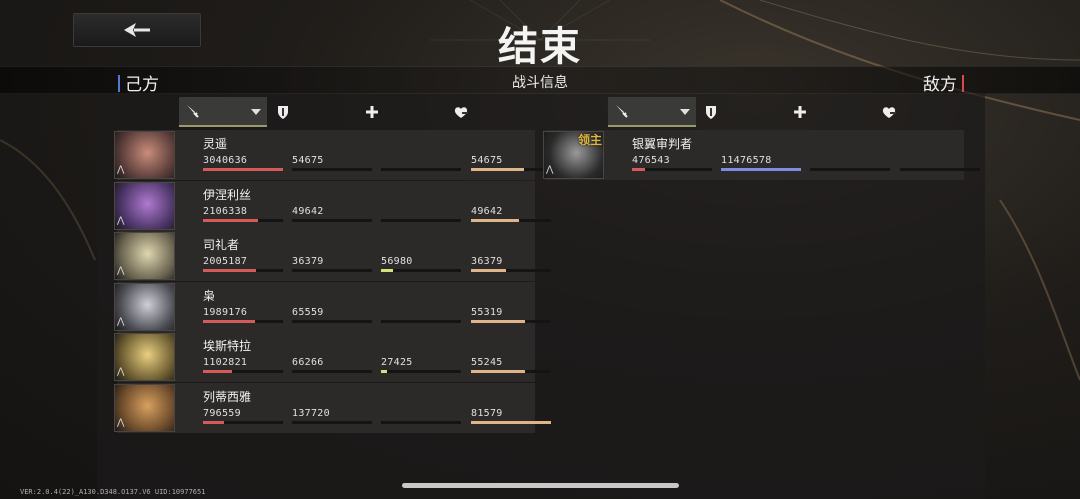 The height and width of the screenshot is (499, 1080). I want to click on battle-info-label: 战斗信息, so click(540, 83).